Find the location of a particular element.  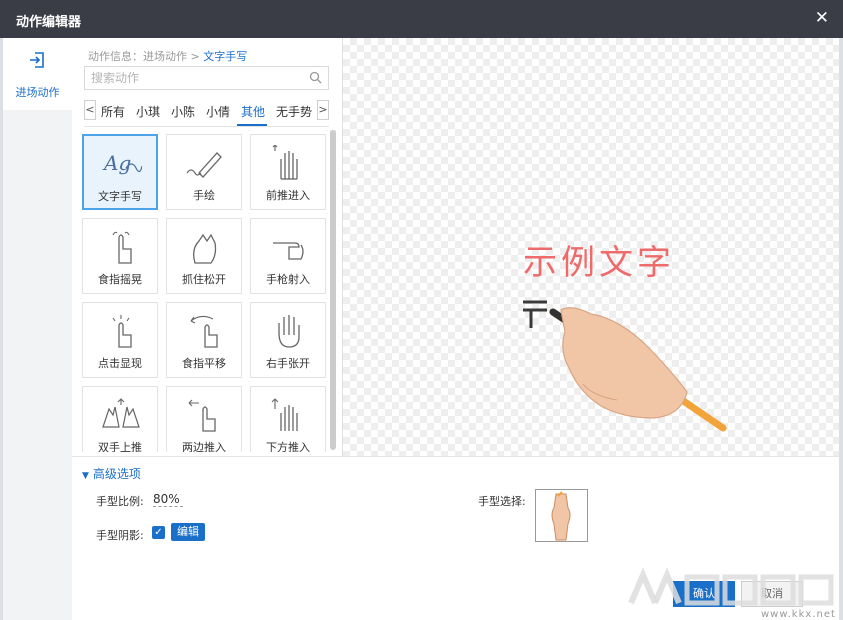

action-card: 两边推入 is located at coordinates (204, 419).